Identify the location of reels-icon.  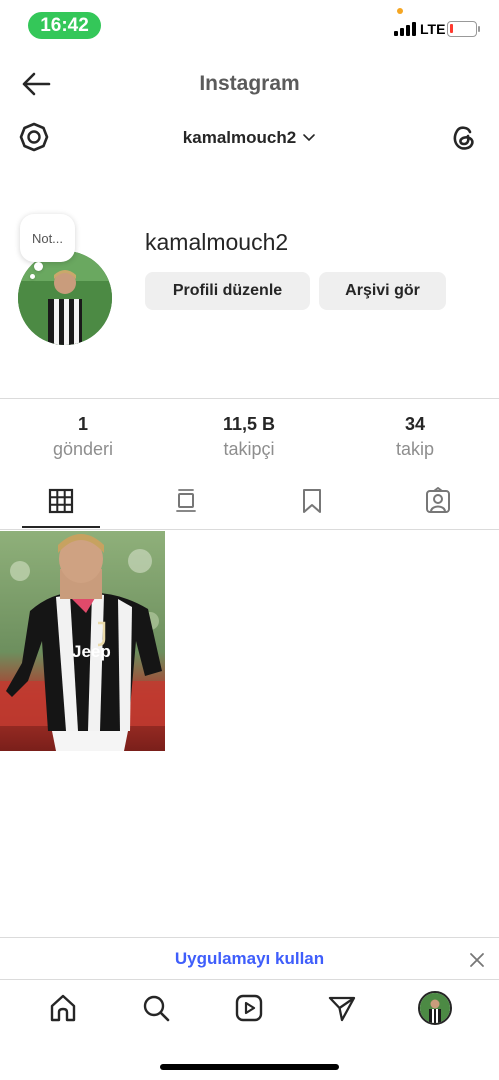
(249, 1008).